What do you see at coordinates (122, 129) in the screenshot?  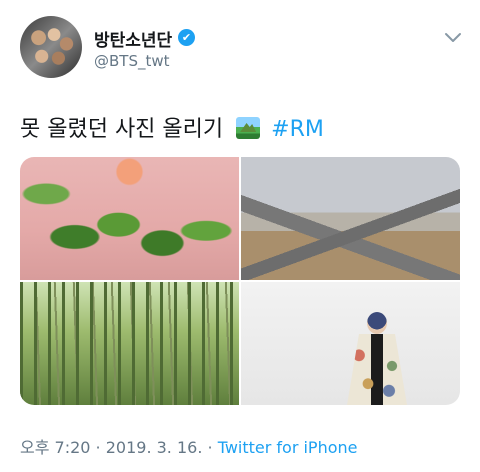 I see `tweet-body: 못 올렸던 사진 올리기` at bounding box center [122, 129].